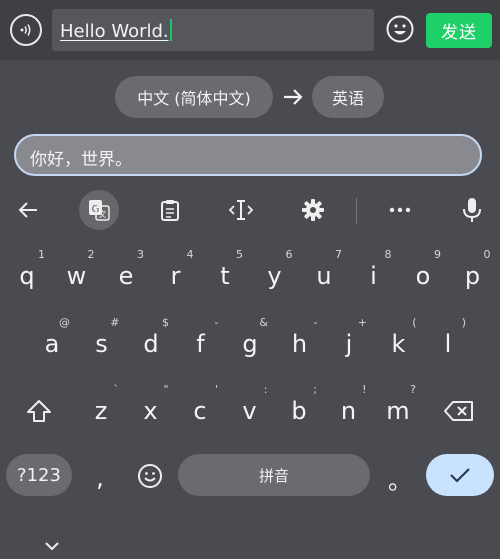 The image size is (500, 559). I want to click on key-d: d $, so click(151, 343).